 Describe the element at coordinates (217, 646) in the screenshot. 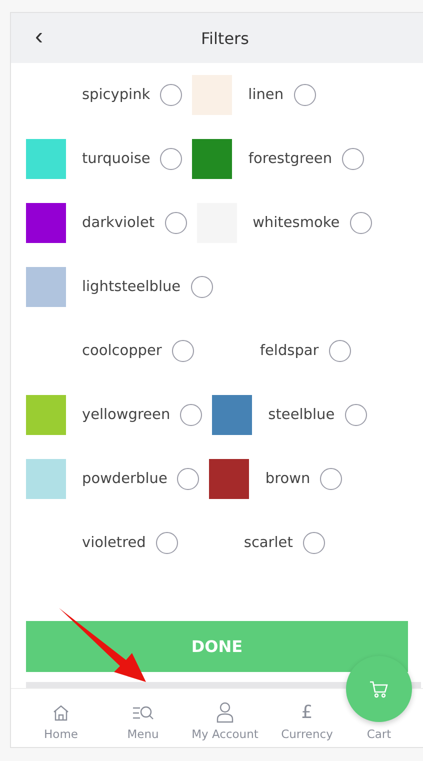

I see `done-button: DONE` at that location.